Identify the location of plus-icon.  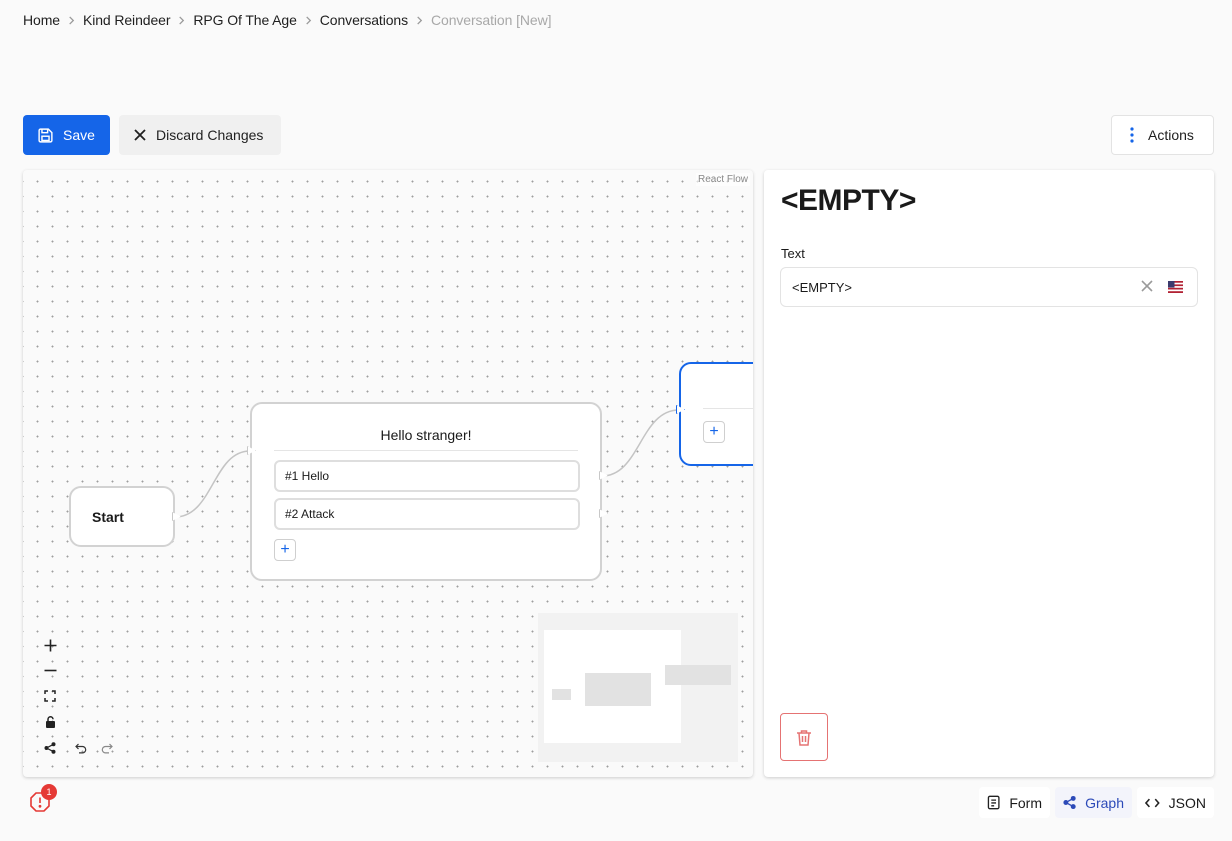
(50, 645).